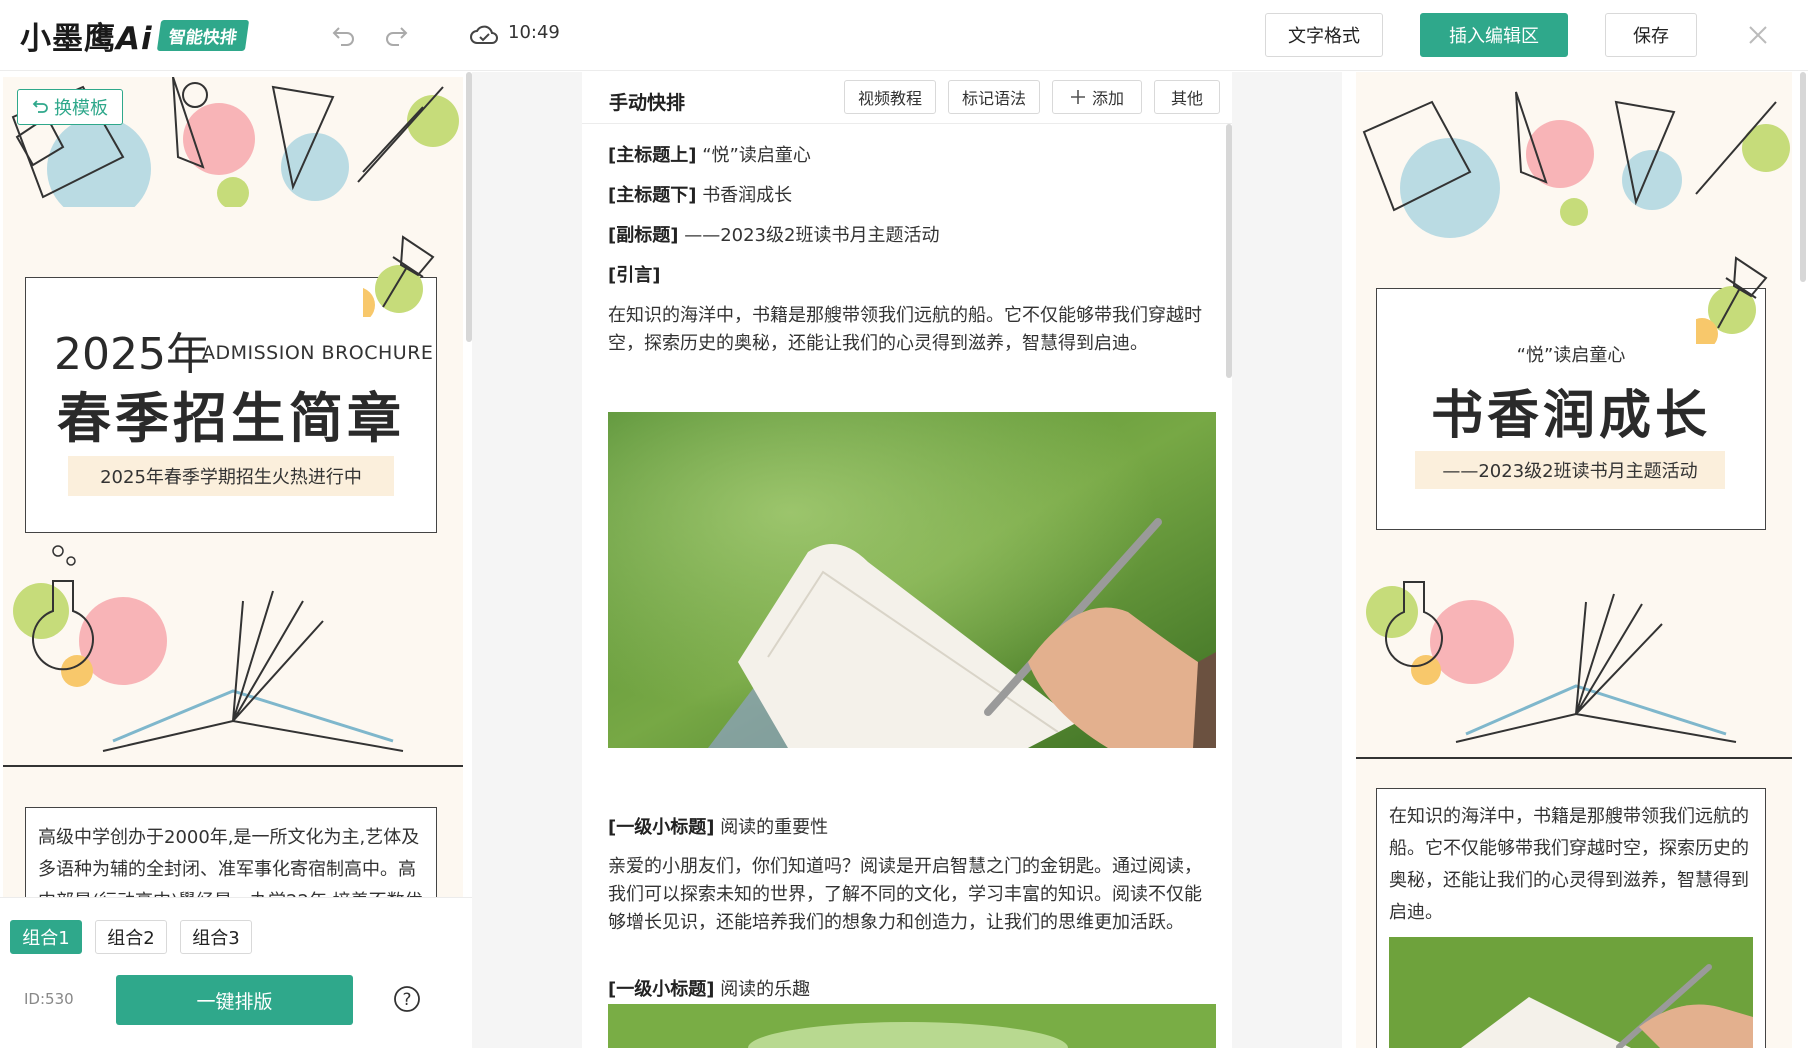 This screenshot has height=1048, width=1808. Describe the element at coordinates (912, 1026) in the screenshot. I see `second-photo` at that location.